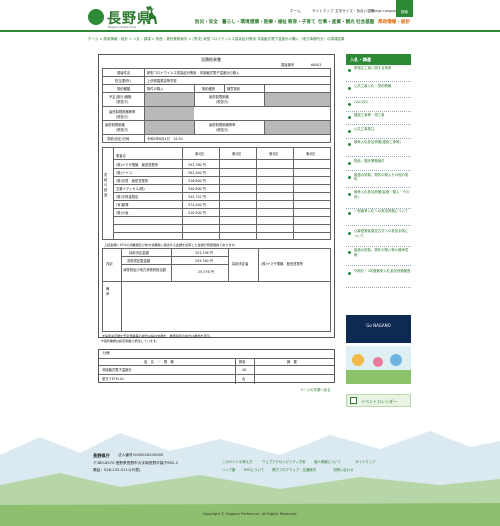  What do you see at coordinates (295, 11) in the screenshot?
I see `util-home-link: ホーム` at bounding box center [295, 11].